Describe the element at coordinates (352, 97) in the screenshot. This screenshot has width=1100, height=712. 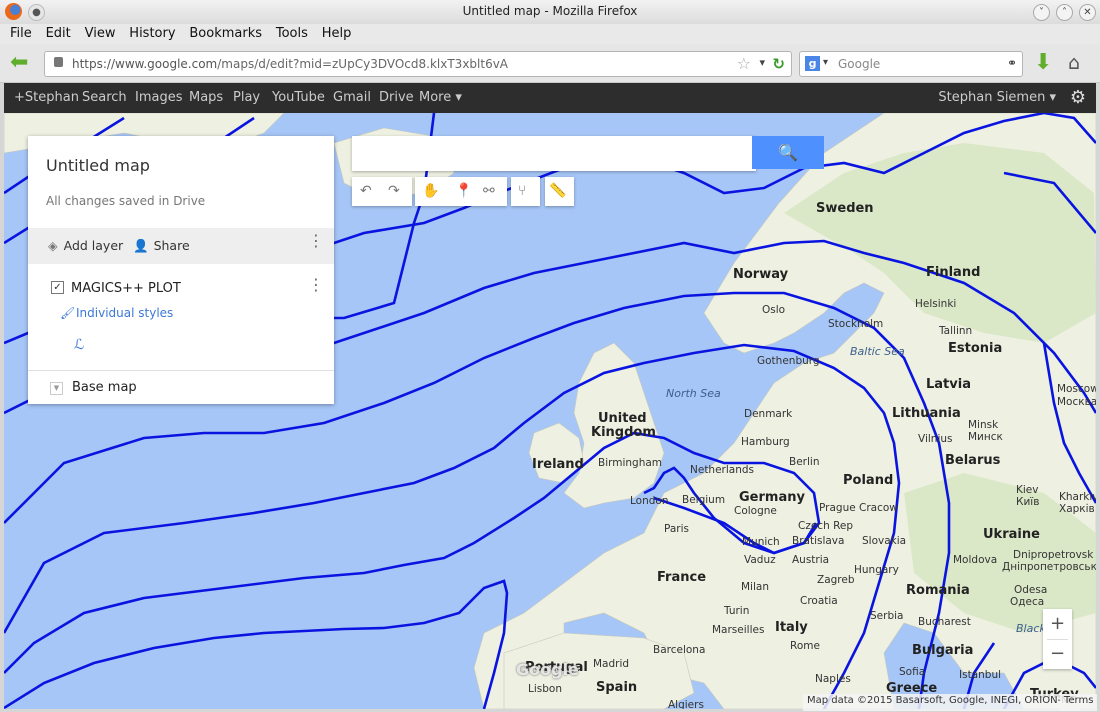
I see `gbar-gmail: Gmail` at that location.